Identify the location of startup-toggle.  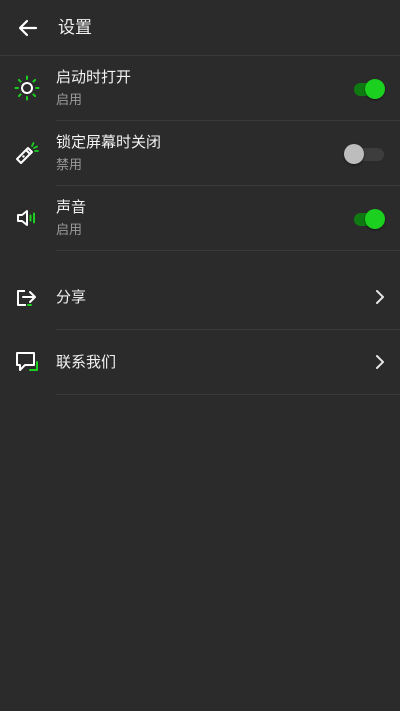
(370, 89).